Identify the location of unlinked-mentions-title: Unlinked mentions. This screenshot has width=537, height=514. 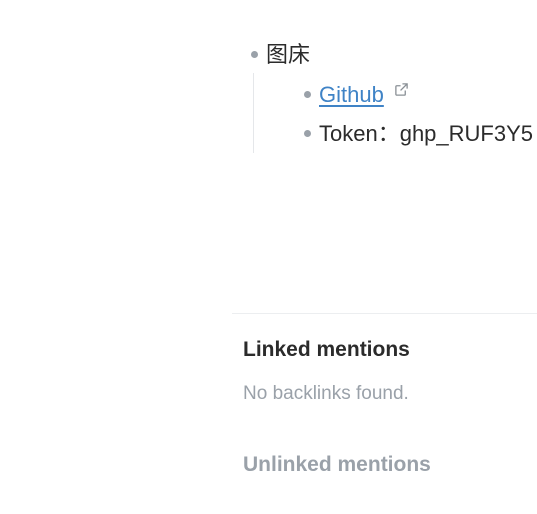
(337, 465).